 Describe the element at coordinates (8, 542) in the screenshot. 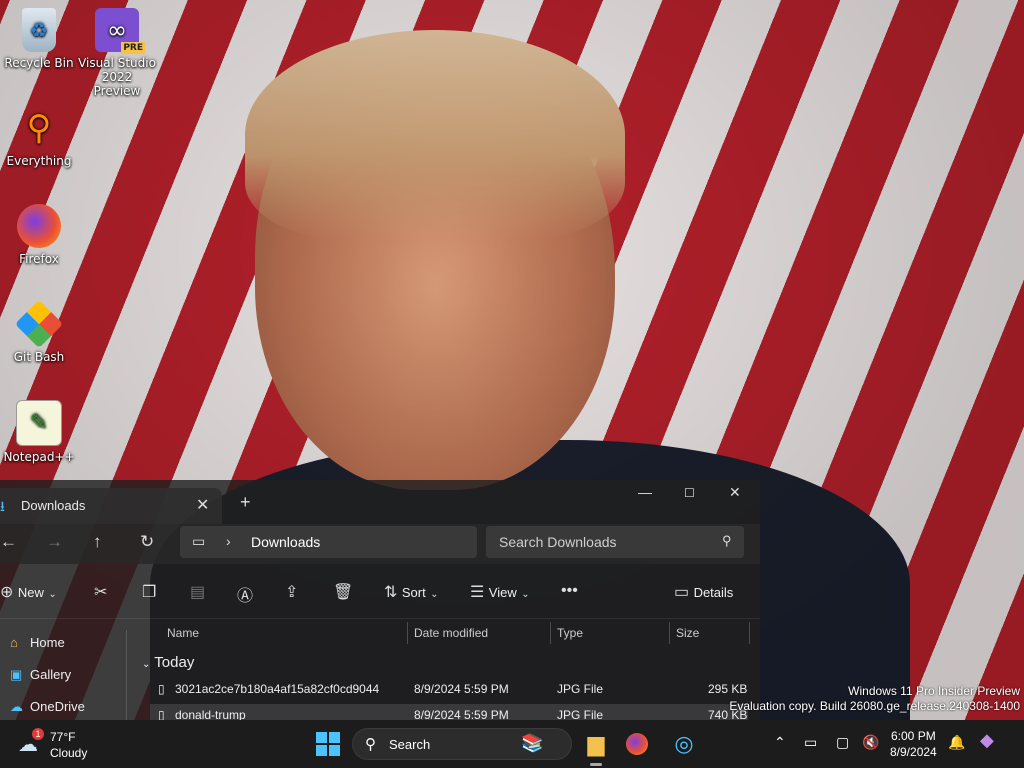

I see `back-button: ←` at that location.